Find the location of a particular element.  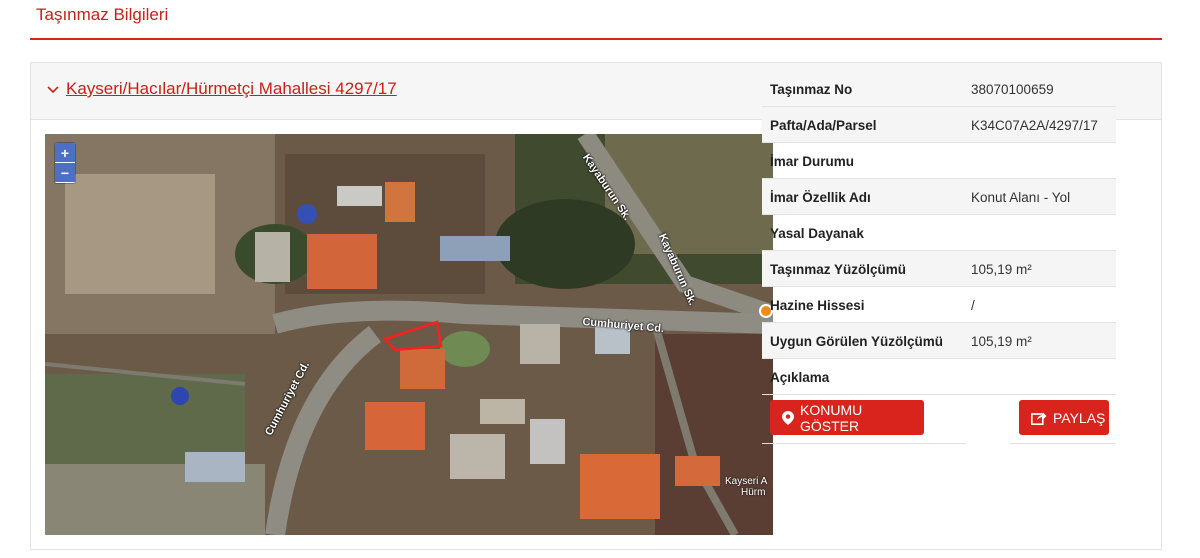

zoom-controls: + − is located at coordinates (65, 163).